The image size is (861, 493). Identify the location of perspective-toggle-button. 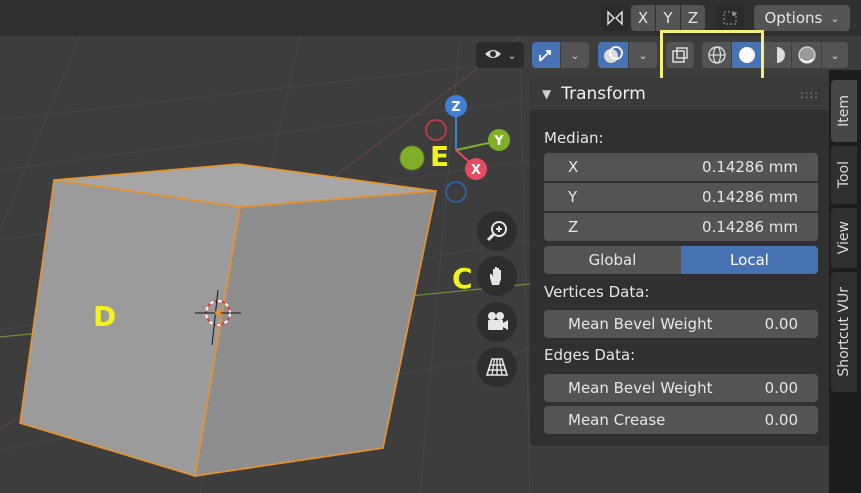
(497, 367).